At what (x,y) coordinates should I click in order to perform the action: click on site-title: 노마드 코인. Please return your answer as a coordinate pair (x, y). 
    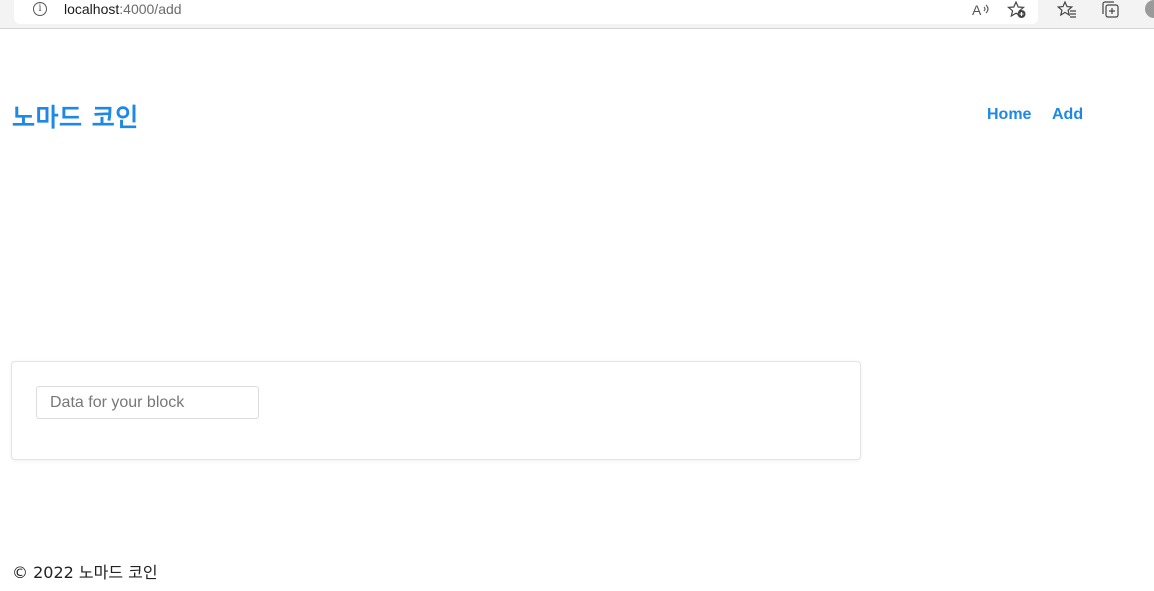
    Looking at the image, I should click on (75, 116).